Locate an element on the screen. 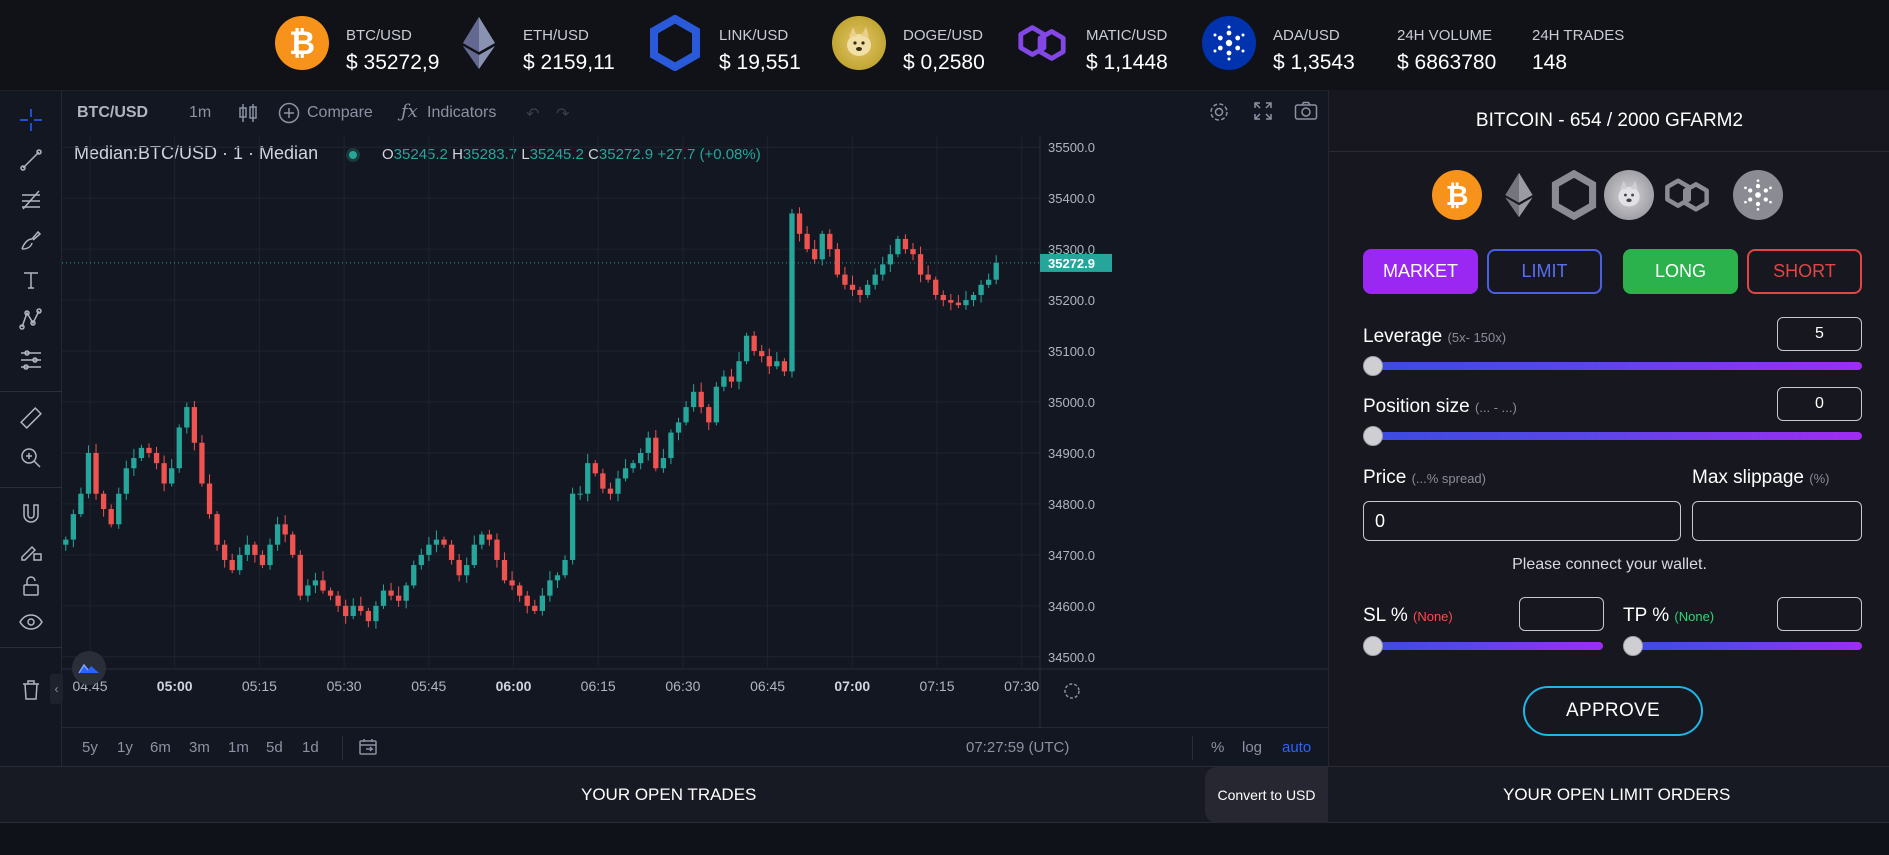 The width and height of the screenshot is (1889, 855). price-tick-label: 35000.0 is located at coordinates (1071, 402).